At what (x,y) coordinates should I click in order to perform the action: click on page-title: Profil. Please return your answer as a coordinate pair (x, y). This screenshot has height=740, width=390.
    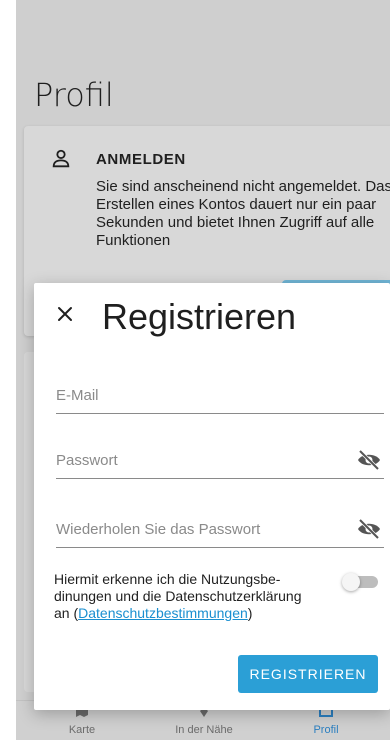
    Looking at the image, I should click on (74, 95).